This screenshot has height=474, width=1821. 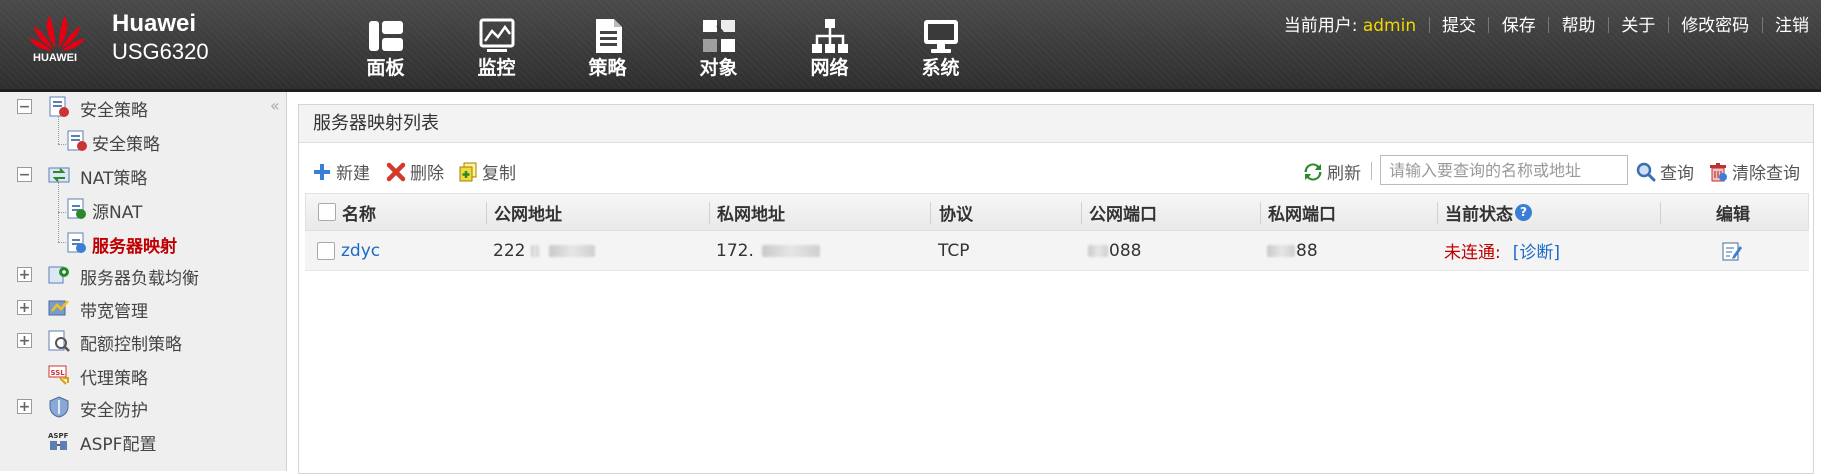 I want to click on sidebar-item-label: 安全策略, so click(x=114, y=111).